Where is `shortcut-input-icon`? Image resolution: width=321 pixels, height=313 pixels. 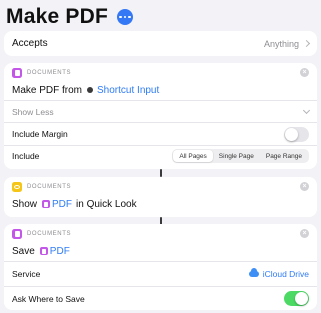 shortcut-input-icon is located at coordinates (90, 90).